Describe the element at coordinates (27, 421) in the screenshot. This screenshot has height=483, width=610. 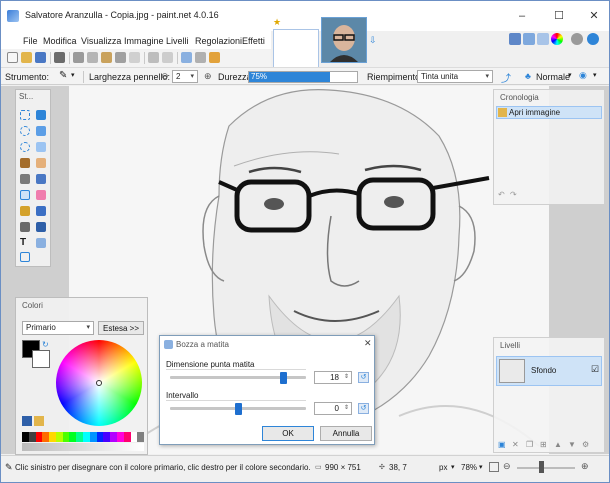
I see `palette-icon` at that location.